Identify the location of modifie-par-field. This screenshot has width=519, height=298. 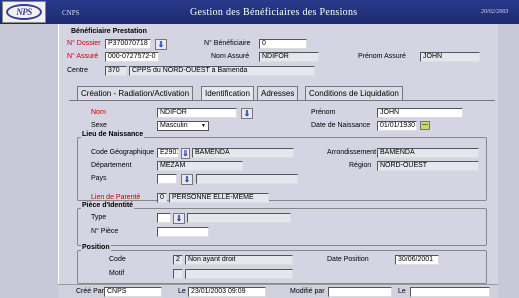
(360, 292).